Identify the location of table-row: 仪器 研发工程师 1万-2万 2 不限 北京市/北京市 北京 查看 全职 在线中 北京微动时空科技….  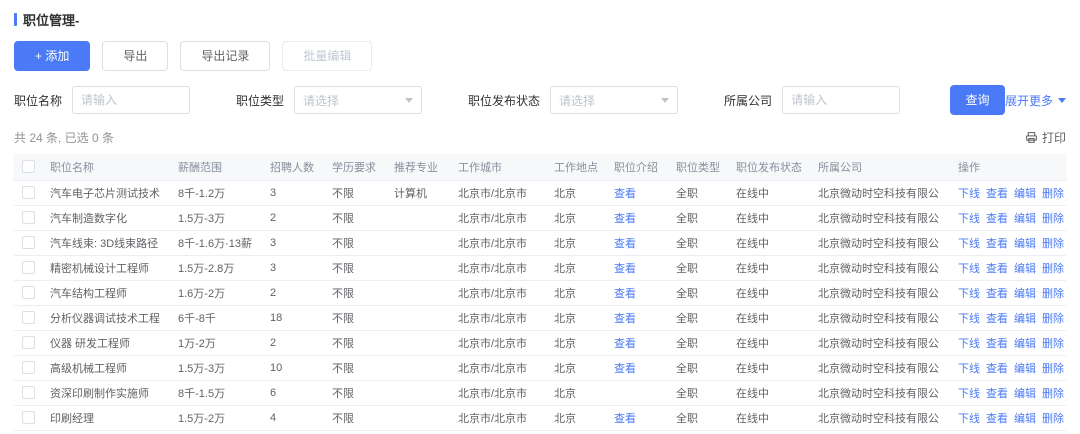
(540, 343).